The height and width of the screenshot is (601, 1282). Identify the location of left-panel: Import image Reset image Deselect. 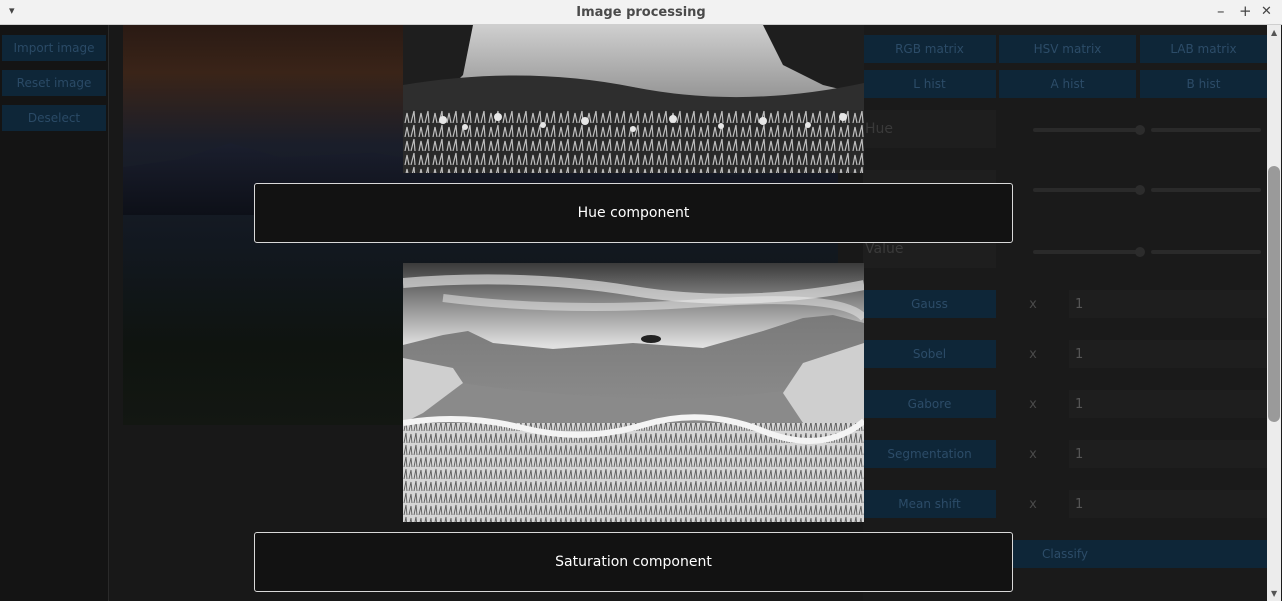
(54, 313).